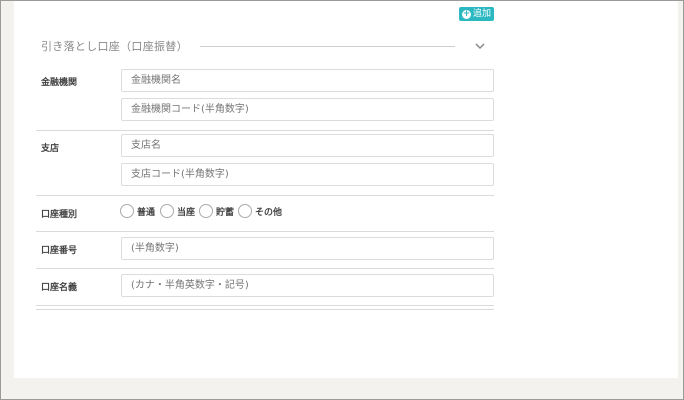  I want to click on add-button-label: 追加, so click(482, 14).